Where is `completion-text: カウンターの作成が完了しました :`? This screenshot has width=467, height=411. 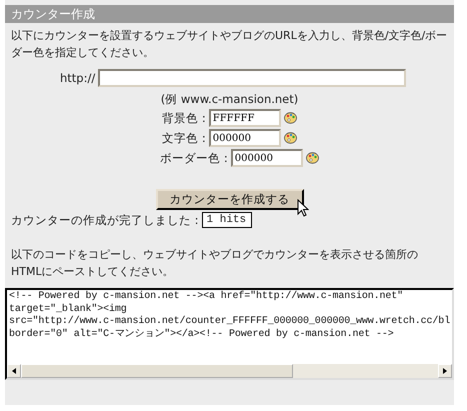
completion-text: カウンターの作成が完了しました : is located at coordinates (105, 220).